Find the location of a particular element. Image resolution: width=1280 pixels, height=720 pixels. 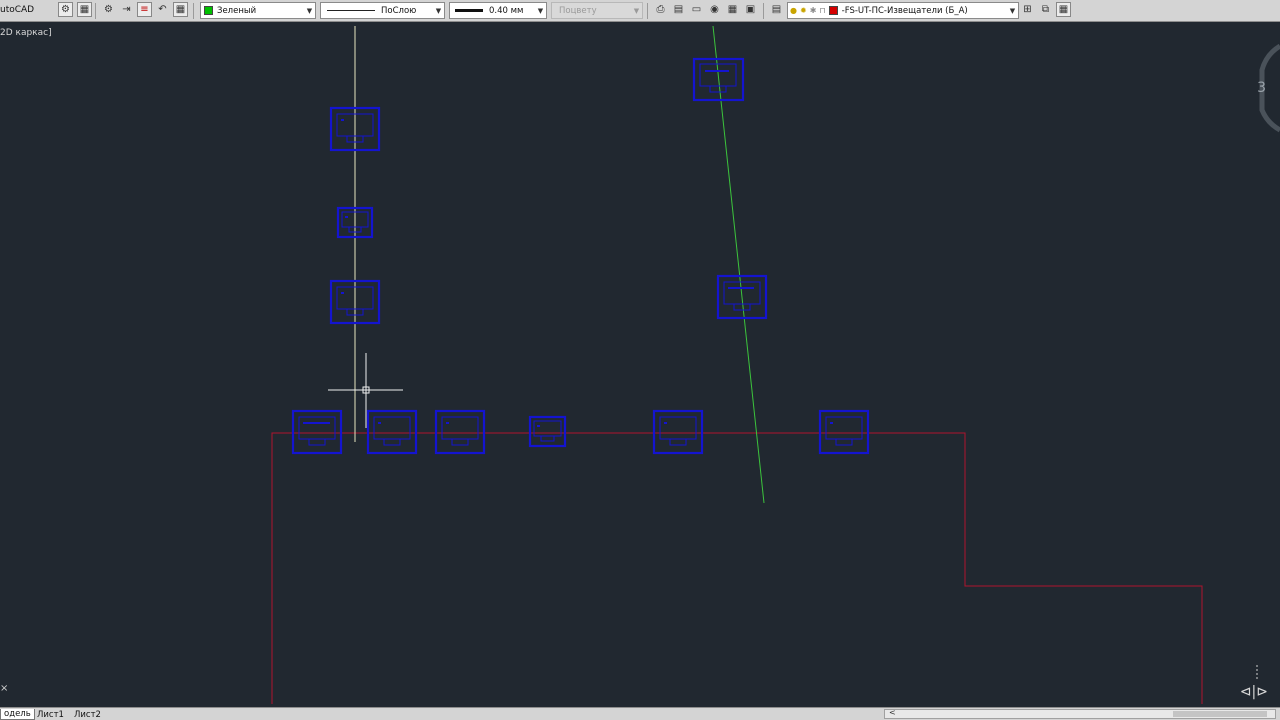

layer-properties-icon: ▤ is located at coordinates (776, 9).